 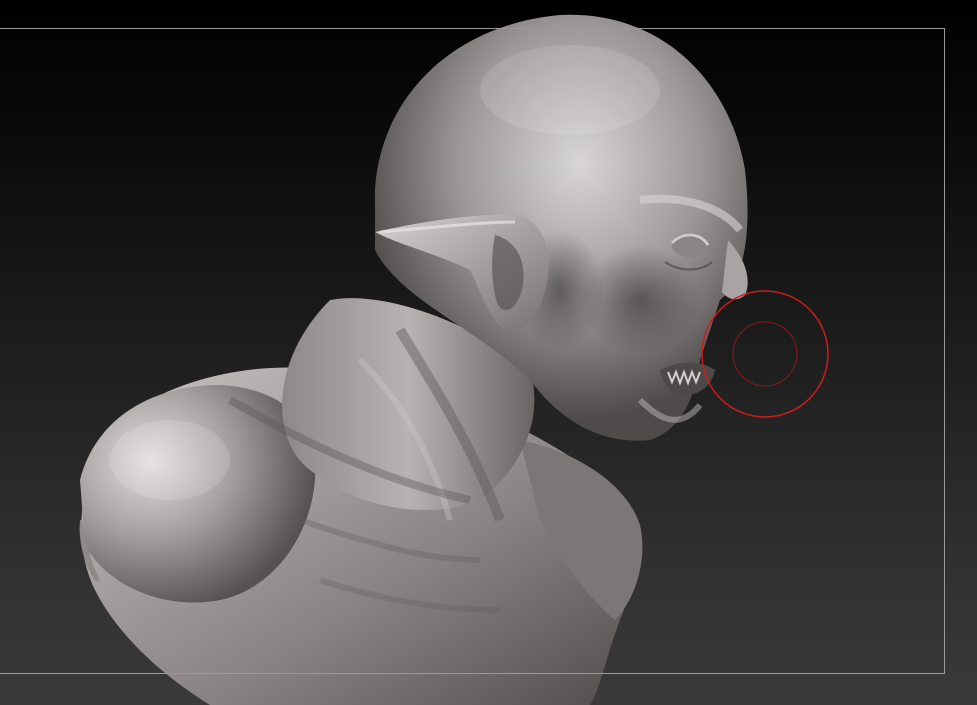 I want to click on model-scalp-highlight, so click(x=570, y=90).